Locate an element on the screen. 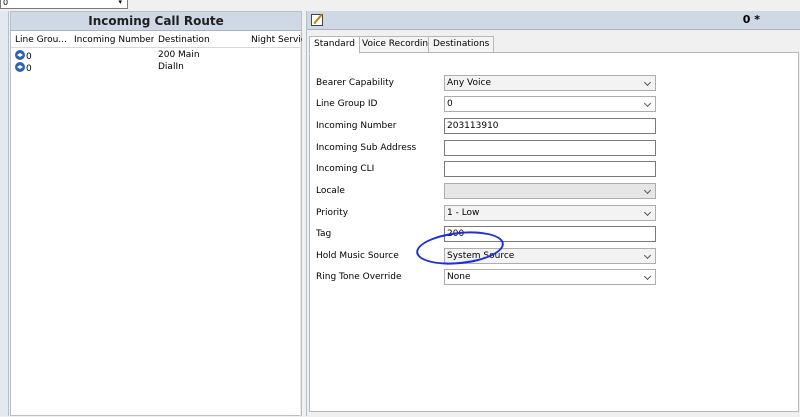  navigation-strip is located at coordinates (4, 213).